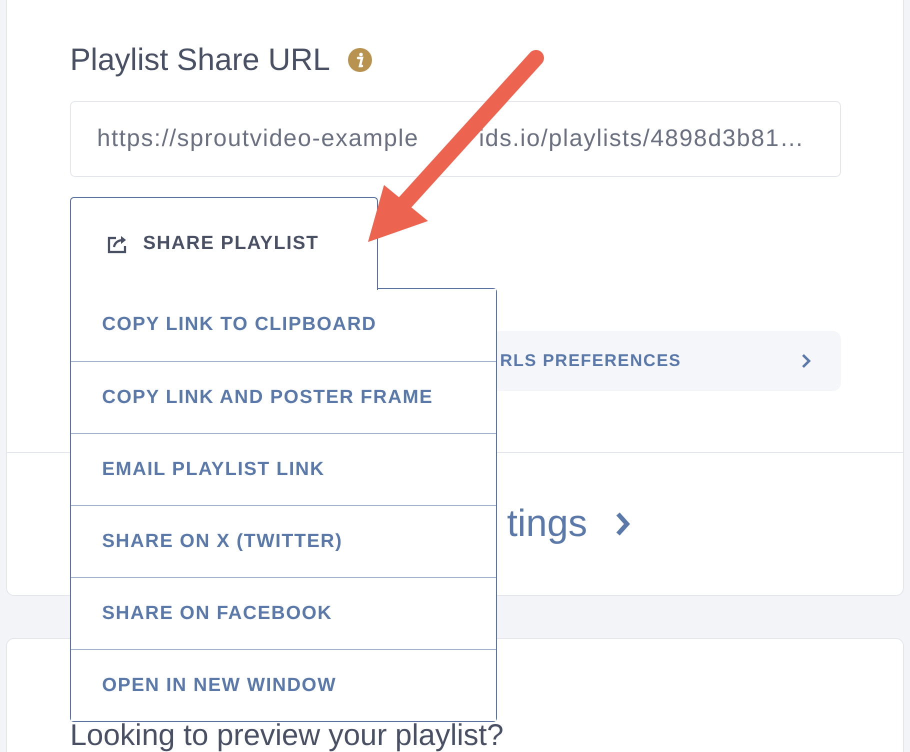  What do you see at coordinates (287, 736) in the screenshot?
I see `section-heading: Looking to preview your playlist?` at bounding box center [287, 736].